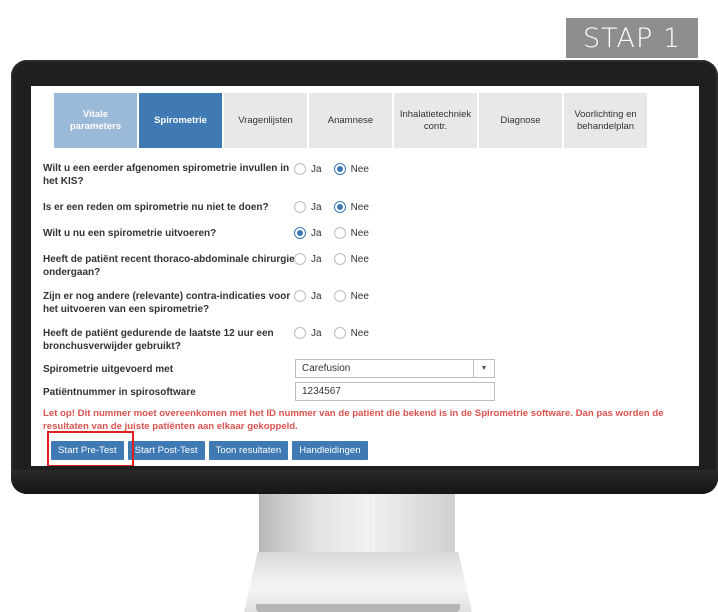 This screenshot has height=612, width=718. Describe the element at coordinates (605, 120) in the screenshot. I see `tab-voorlichting: Voorlichting en behandelplan` at that location.